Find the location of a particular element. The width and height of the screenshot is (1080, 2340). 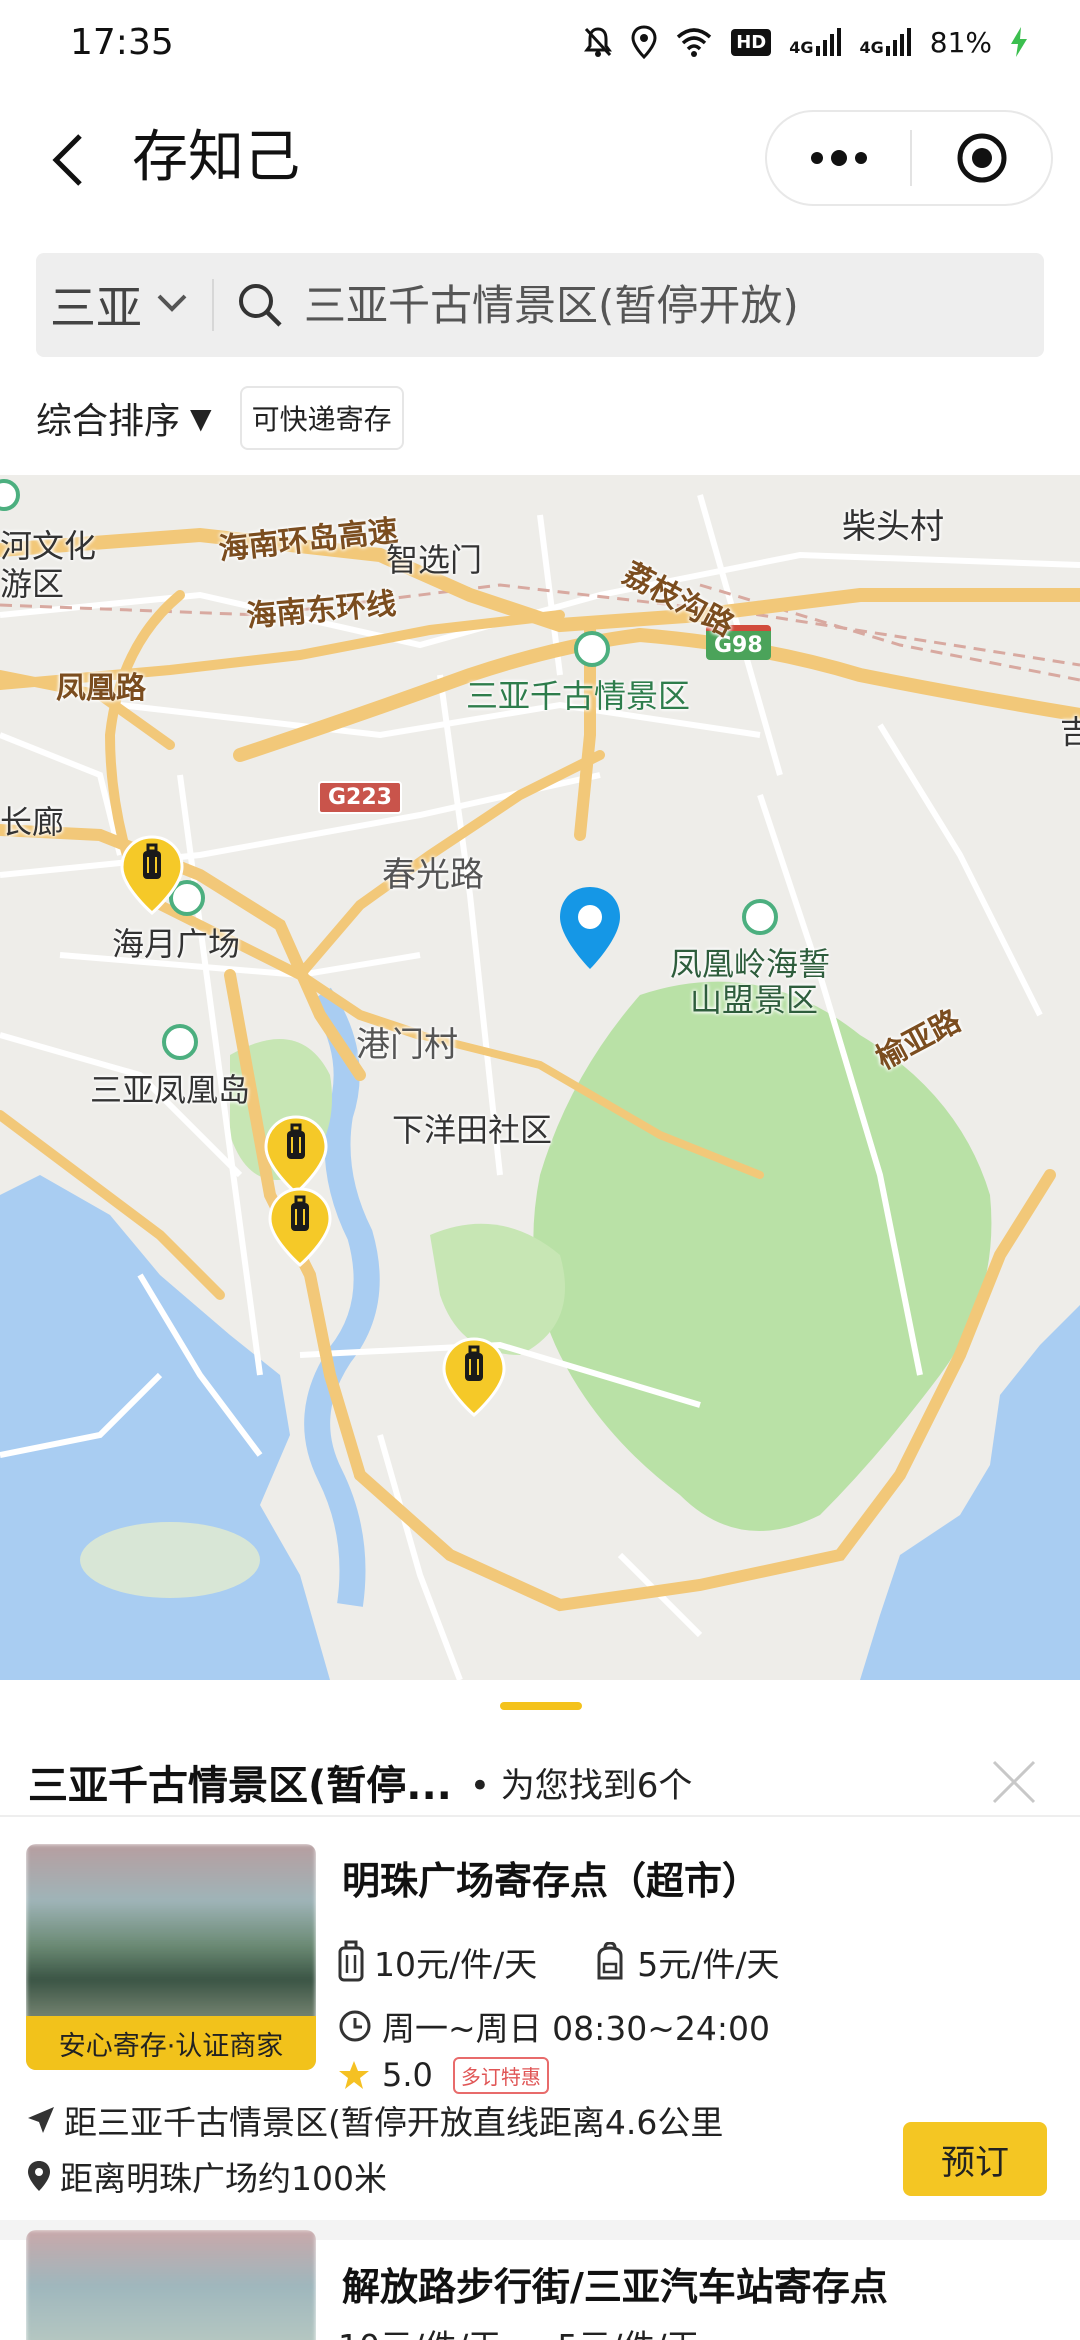

sheet-header: 三亚千古情景区(暂停... • 为您找到6个 is located at coordinates (540, 1782).